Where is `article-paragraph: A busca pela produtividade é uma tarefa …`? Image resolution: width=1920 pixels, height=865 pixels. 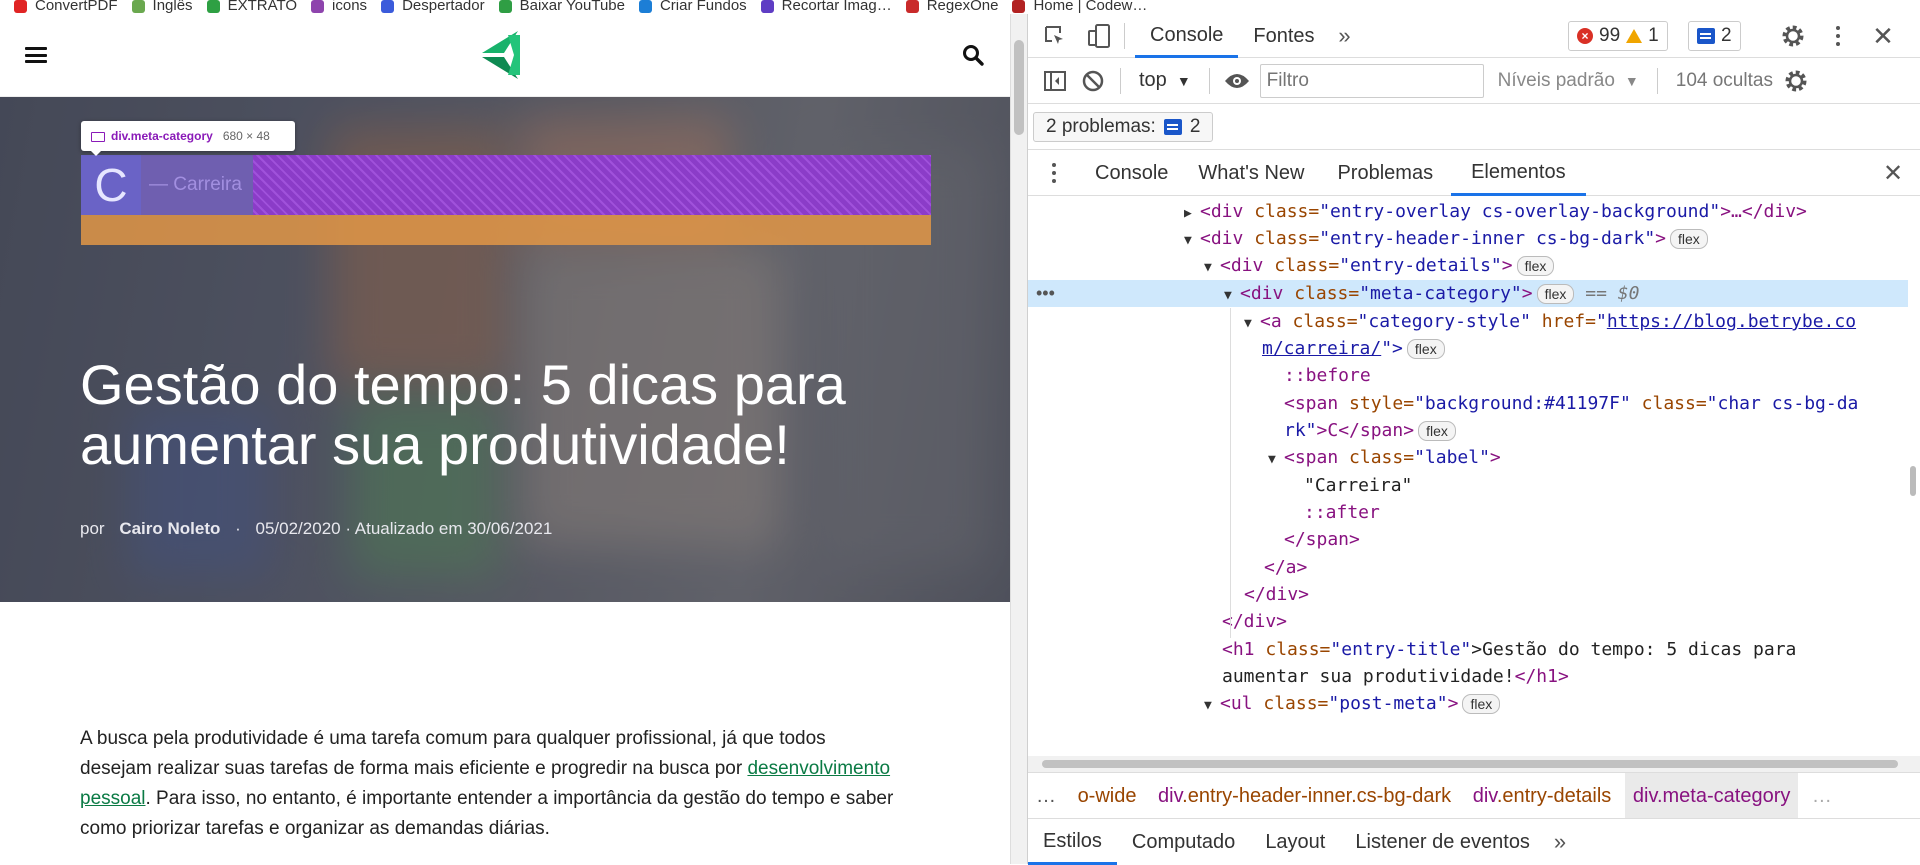
article-paragraph: A busca pela produtividade é uma tarefa … is located at coordinates (490, 784).